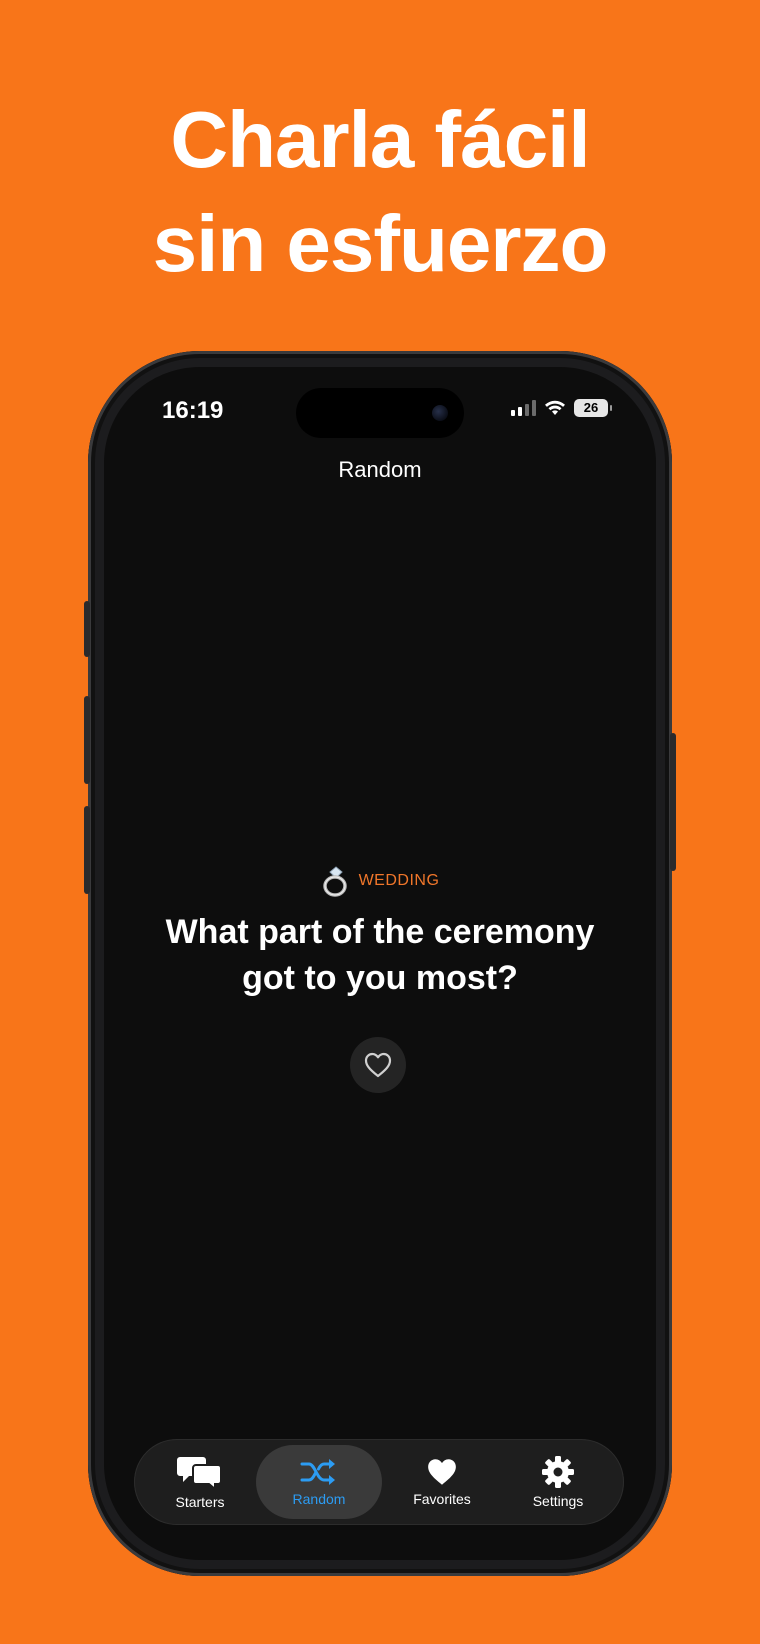 This screenshot has height=1644, width=760. What do you see at coordinates (87, 740) in the screenshot?
I see `volume-up-button` at bounding box center [87, 740].